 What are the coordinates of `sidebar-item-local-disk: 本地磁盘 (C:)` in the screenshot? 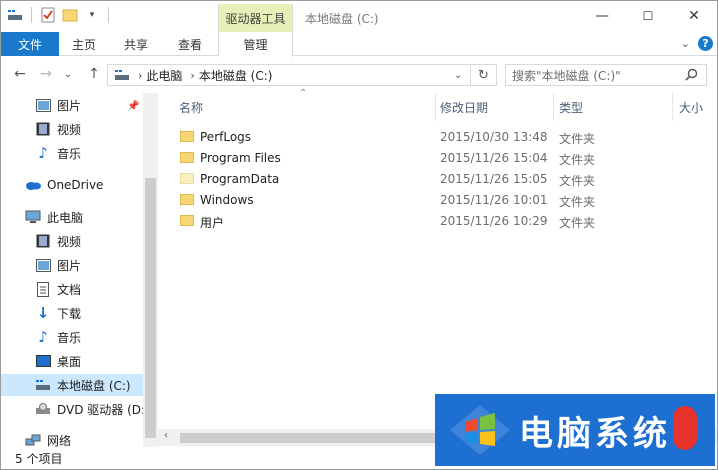 It's located at (73, 385).